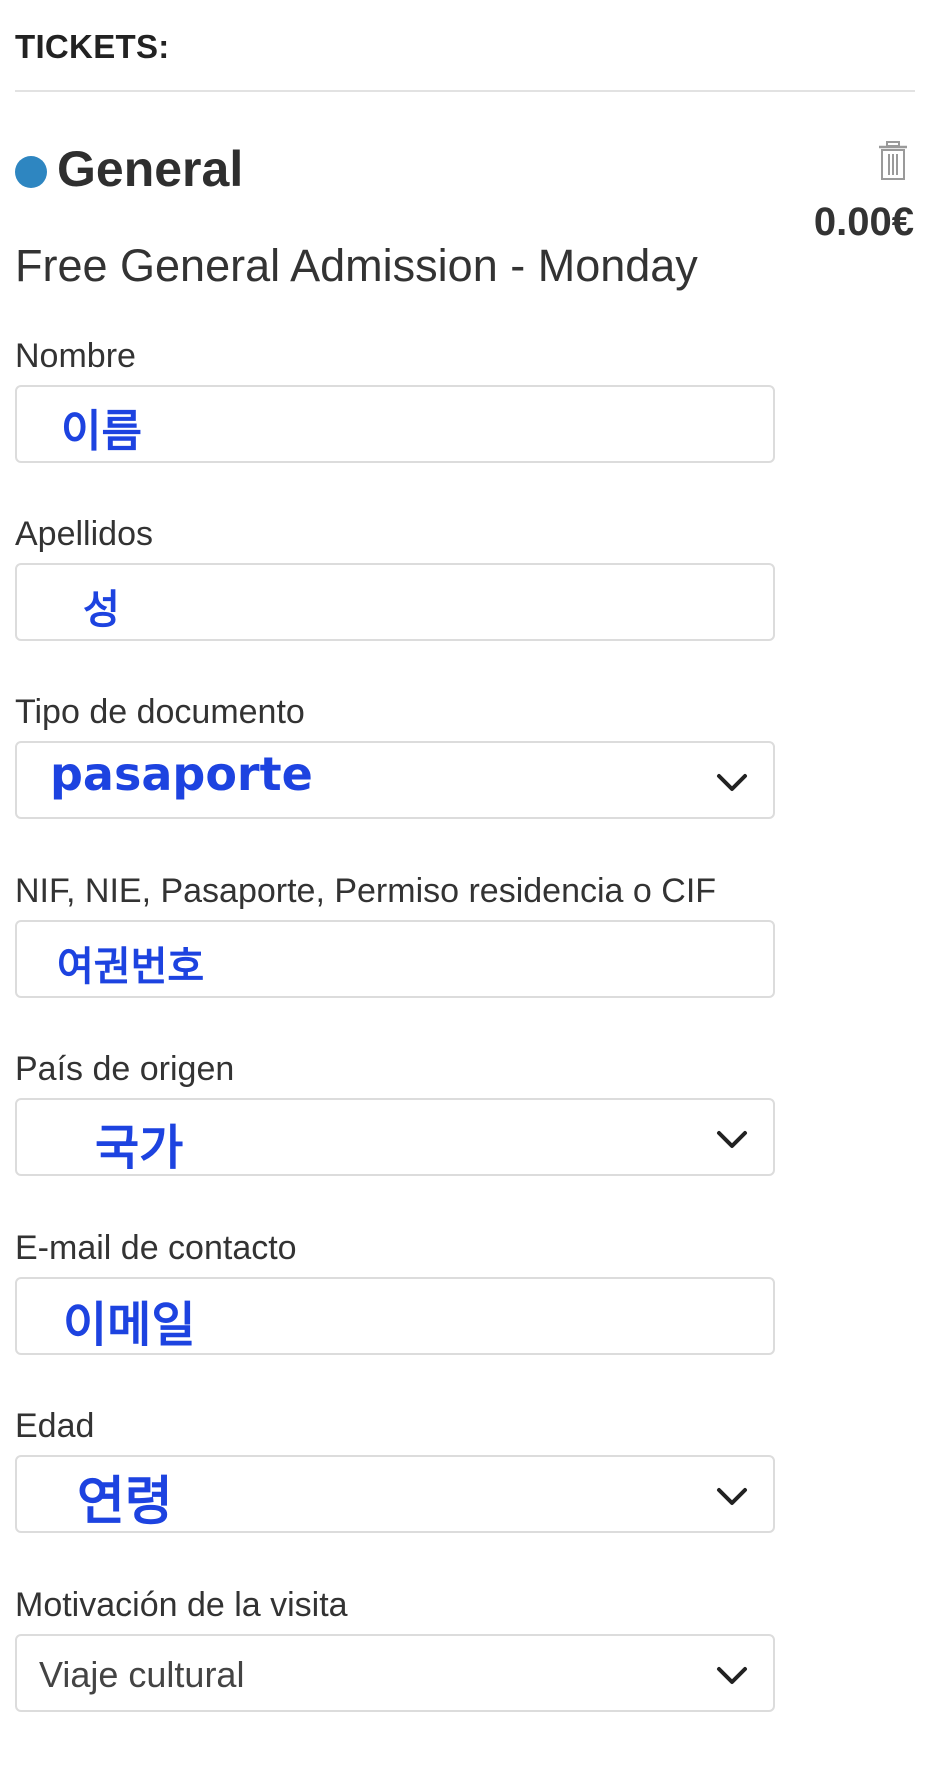  Describe the element at coordinates (395, 1316) in the screenshot. I see `email-input: 이메일` at that location.